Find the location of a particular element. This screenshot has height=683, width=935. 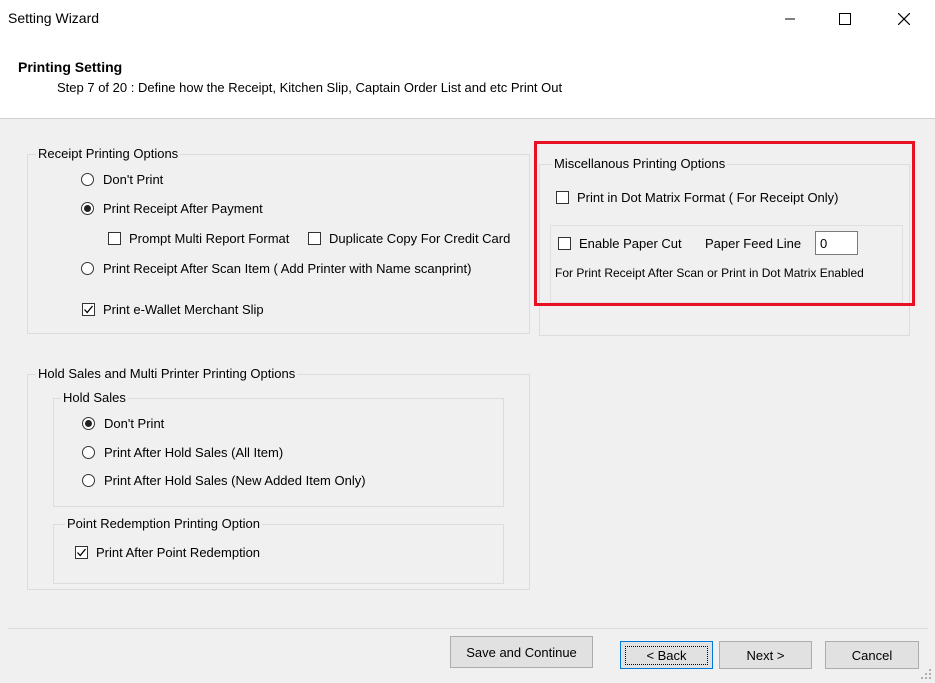

page-title: Printing Setting is located at coordinates (70, 67).